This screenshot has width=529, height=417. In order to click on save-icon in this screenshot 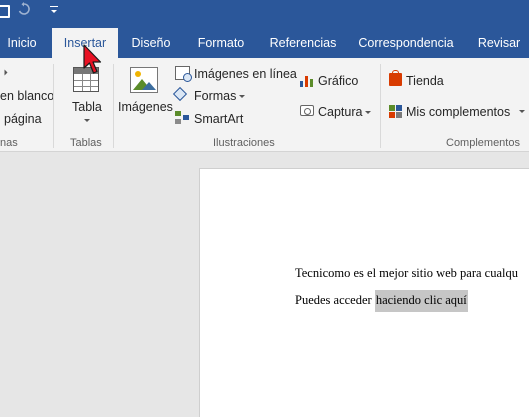, I will do `click(6, 11)`.